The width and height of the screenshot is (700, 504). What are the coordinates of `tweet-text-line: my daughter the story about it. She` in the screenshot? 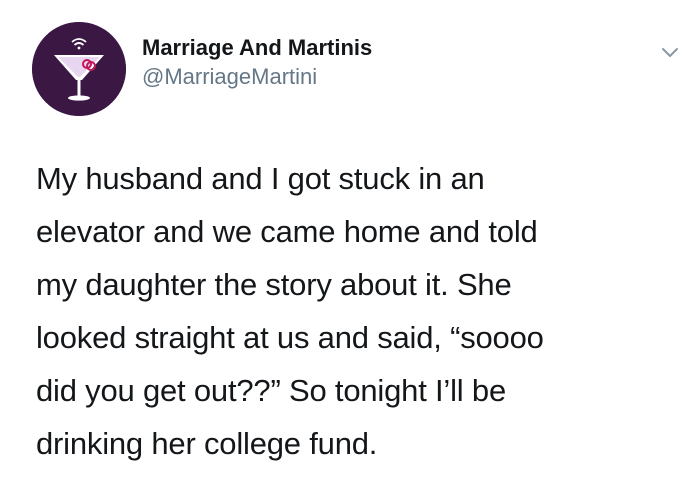 It's located at (274, 284).